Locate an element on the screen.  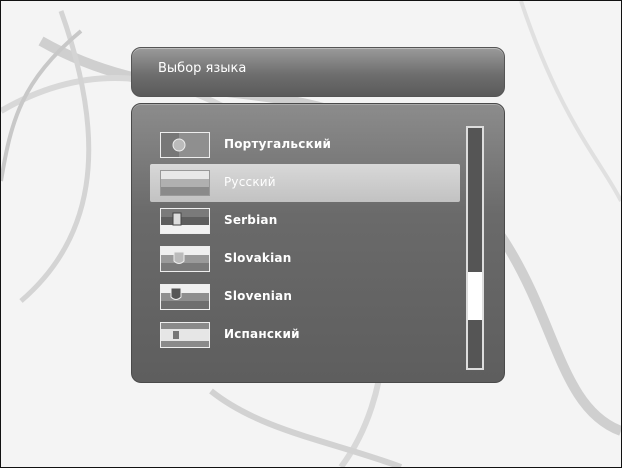
dialog-title: Выбор языка is located at coordinates (202, 68).